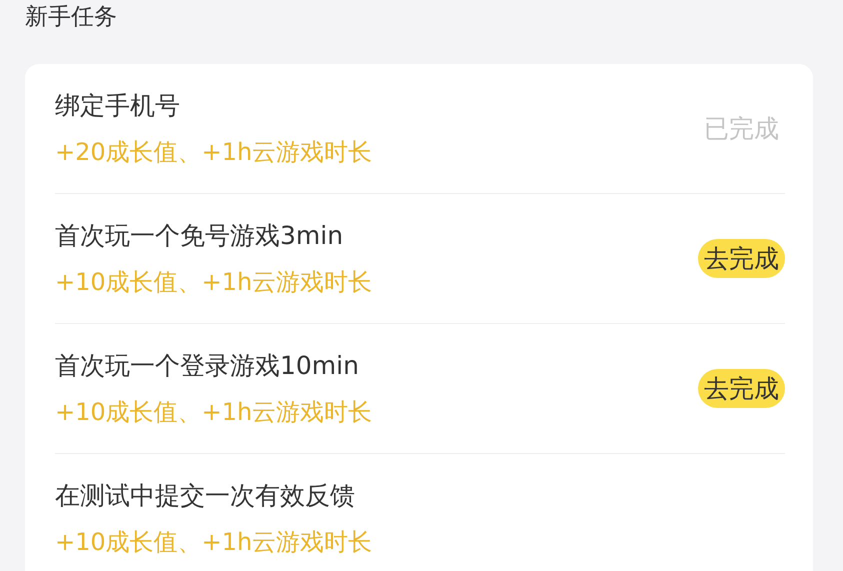 This screenshot has height=571, width=843. I want to click on completed-status: 已完成, so click(741, 129).